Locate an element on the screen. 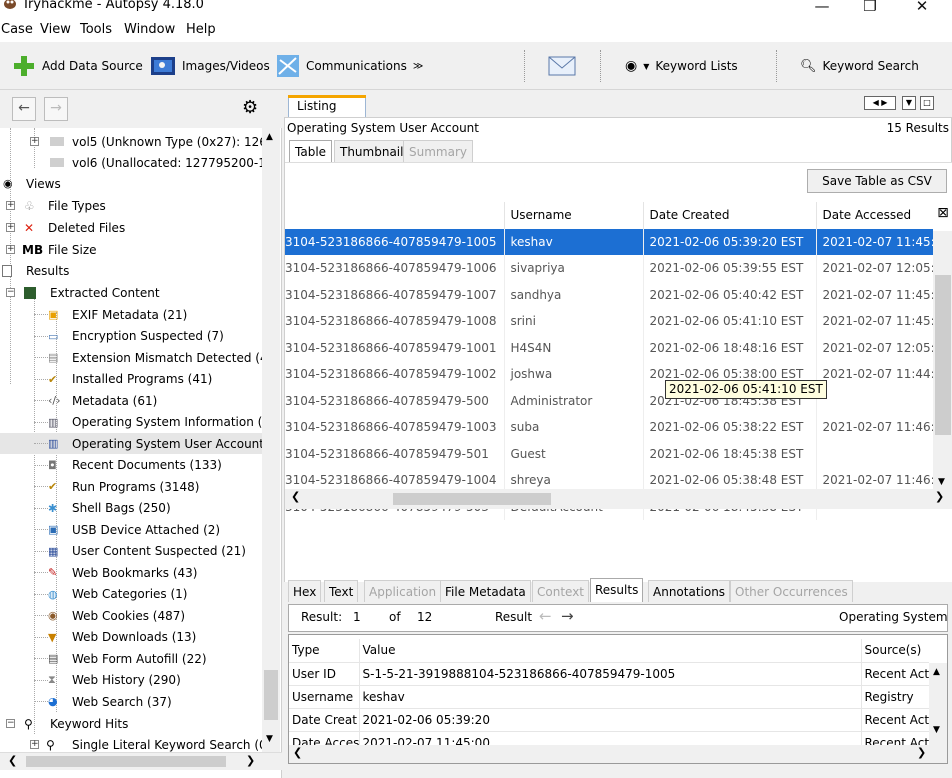 The width and height of the screenshot is (952, 778). column-header-username: Username is located at coordinates (573, 215).